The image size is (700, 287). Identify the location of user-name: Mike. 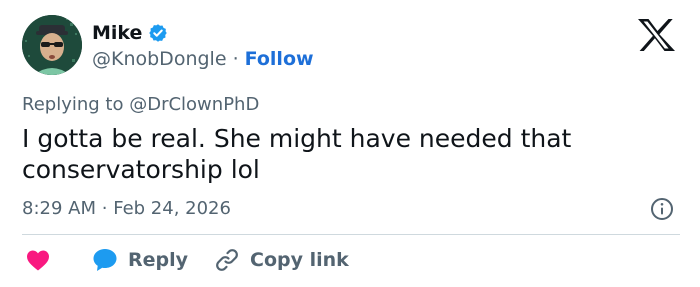
(117, 33).